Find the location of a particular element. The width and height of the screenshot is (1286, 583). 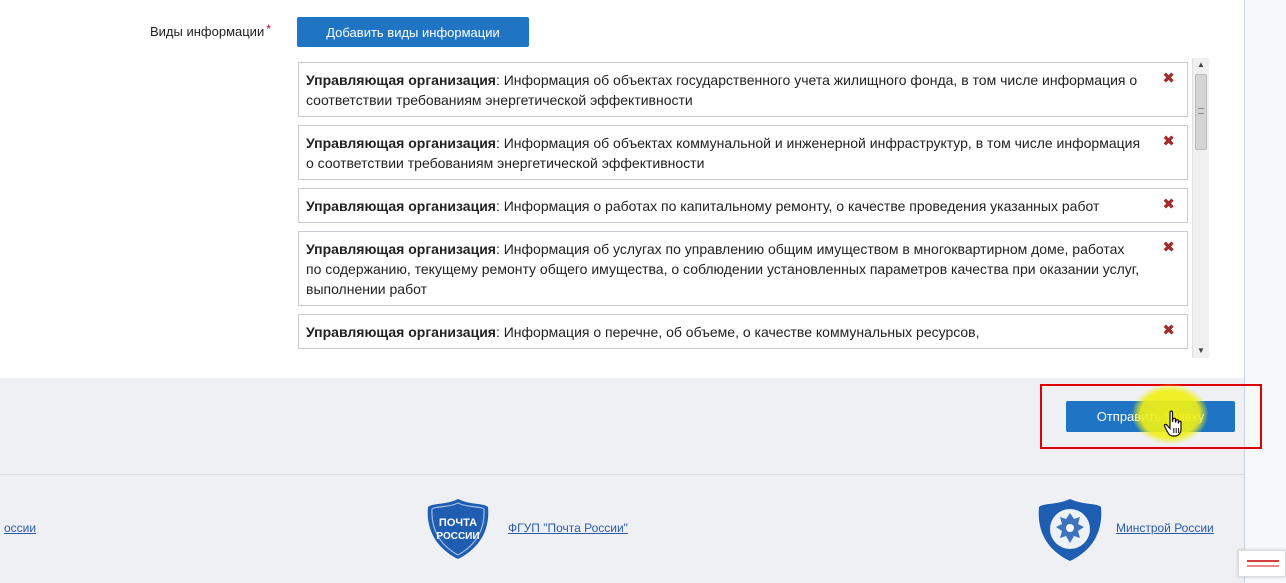

scrollbar-grip is located at coordinates (1201, 111).